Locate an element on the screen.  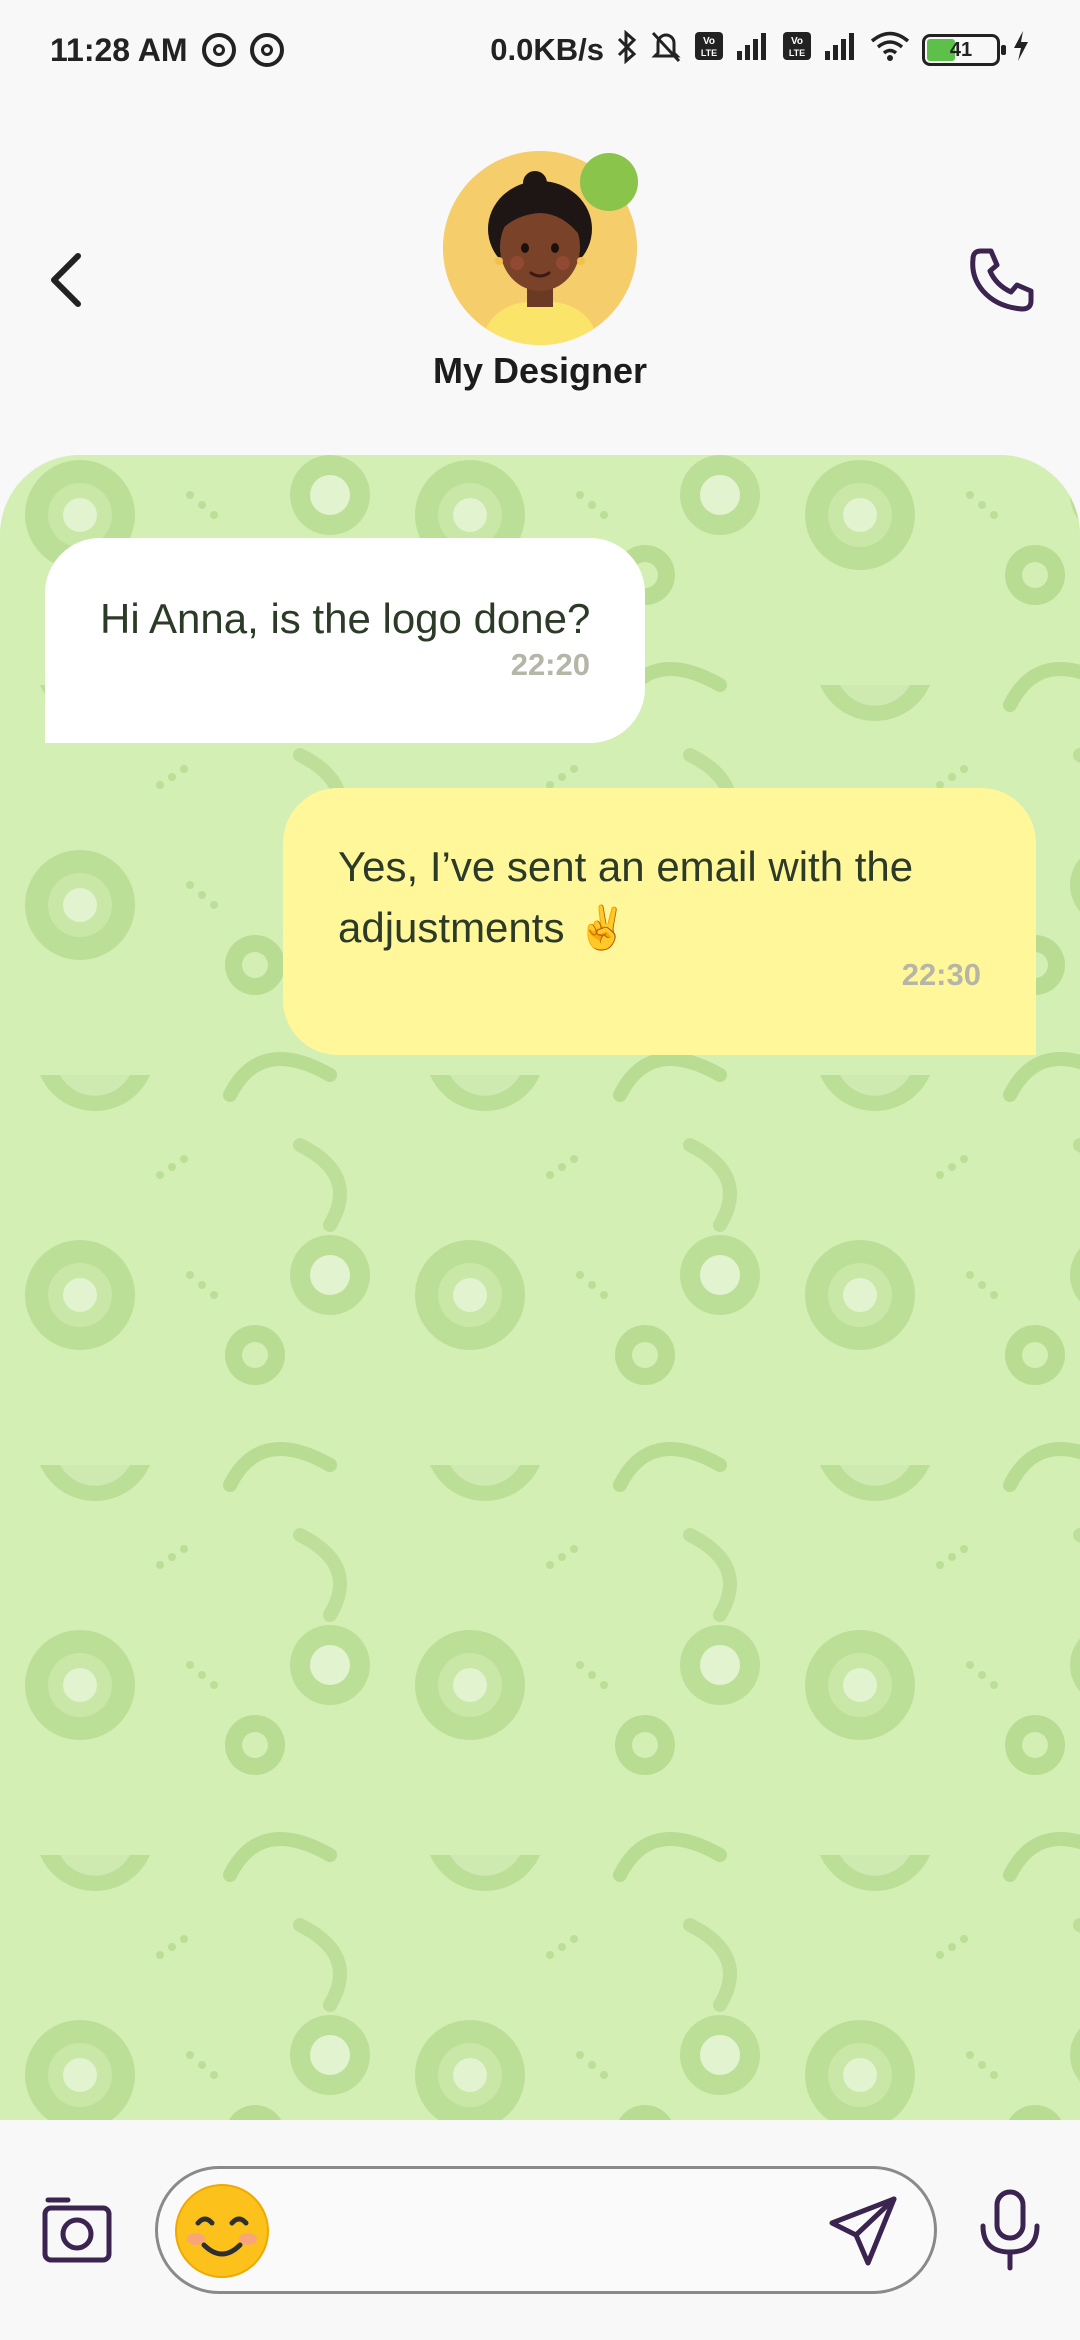
online-status-dot is located at coordinates (609, 182).